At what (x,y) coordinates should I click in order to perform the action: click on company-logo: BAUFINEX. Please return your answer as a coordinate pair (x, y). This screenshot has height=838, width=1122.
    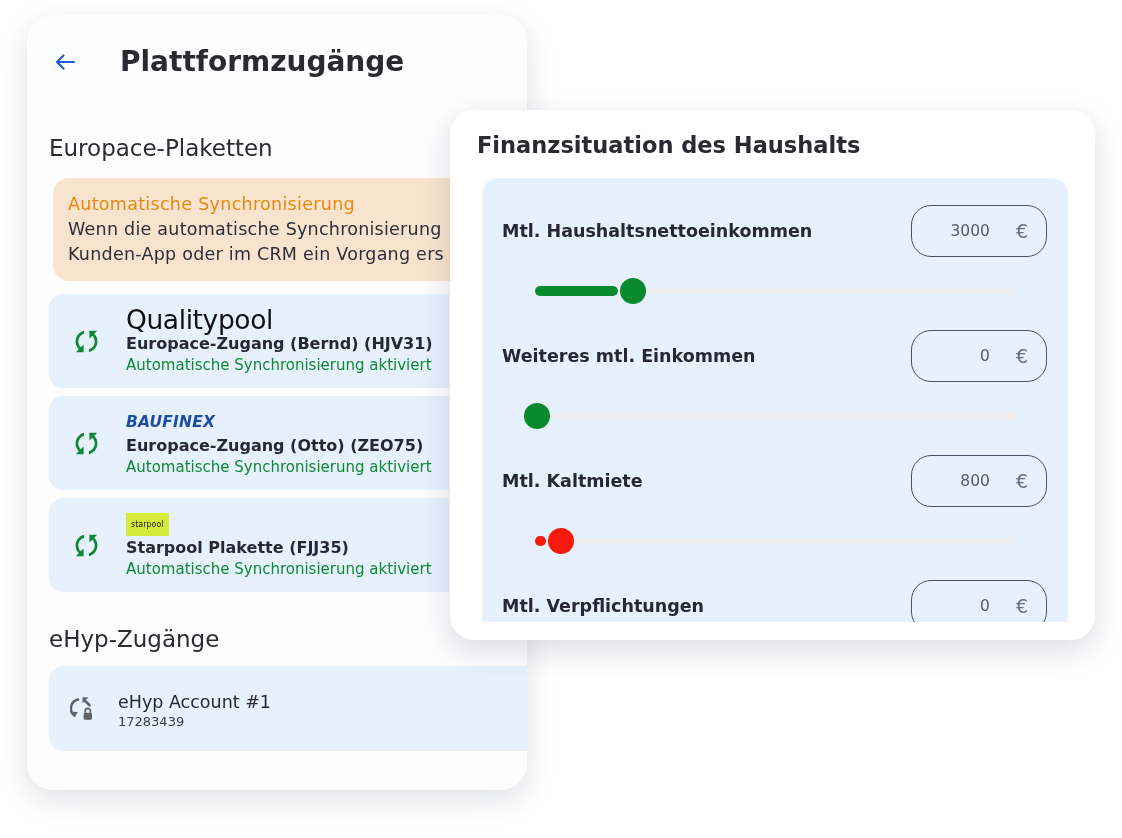
    Looking at the image, I should click on (171, 422).